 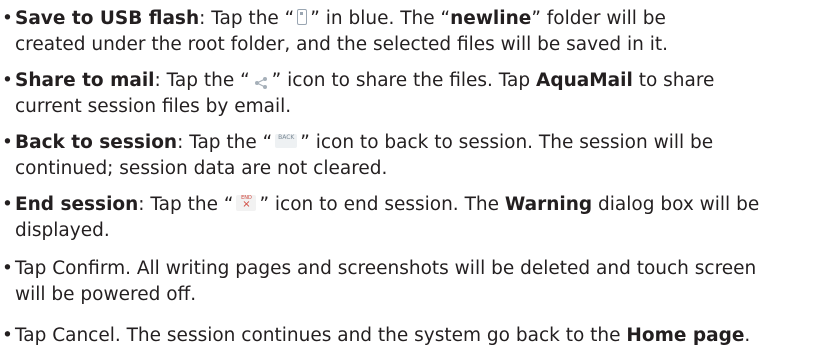 I want to click on item-label: End session, so click(x=77, y=204).